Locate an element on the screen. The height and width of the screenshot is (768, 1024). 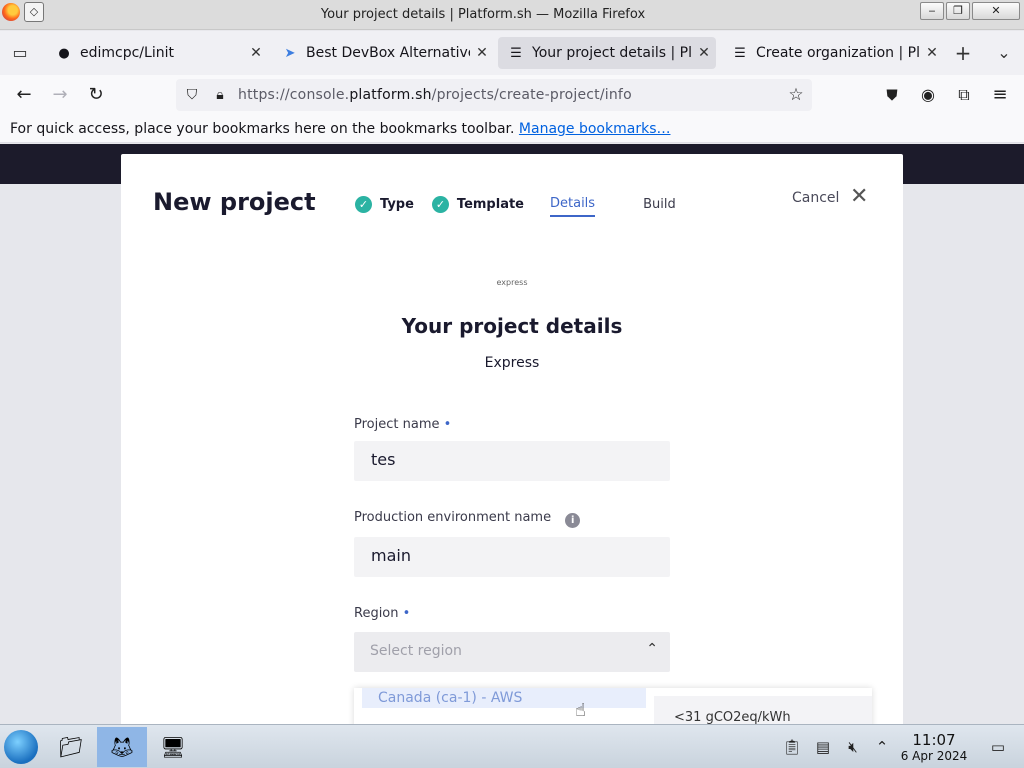
tab-label: Create organization | Pla is located at coordinates (838, 53).